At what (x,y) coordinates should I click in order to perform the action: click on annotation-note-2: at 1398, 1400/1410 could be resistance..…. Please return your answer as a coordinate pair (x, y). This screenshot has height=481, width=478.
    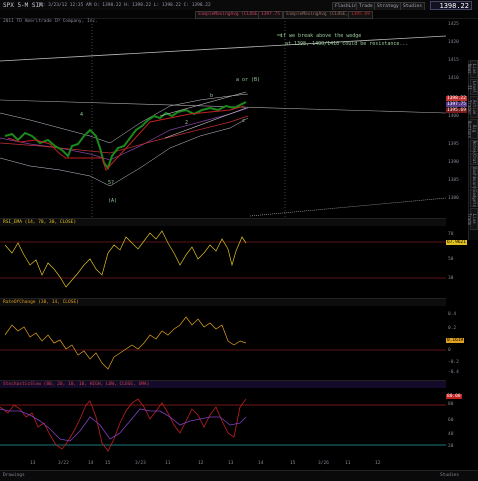
    Looking at the image, I should click on (346, 44).